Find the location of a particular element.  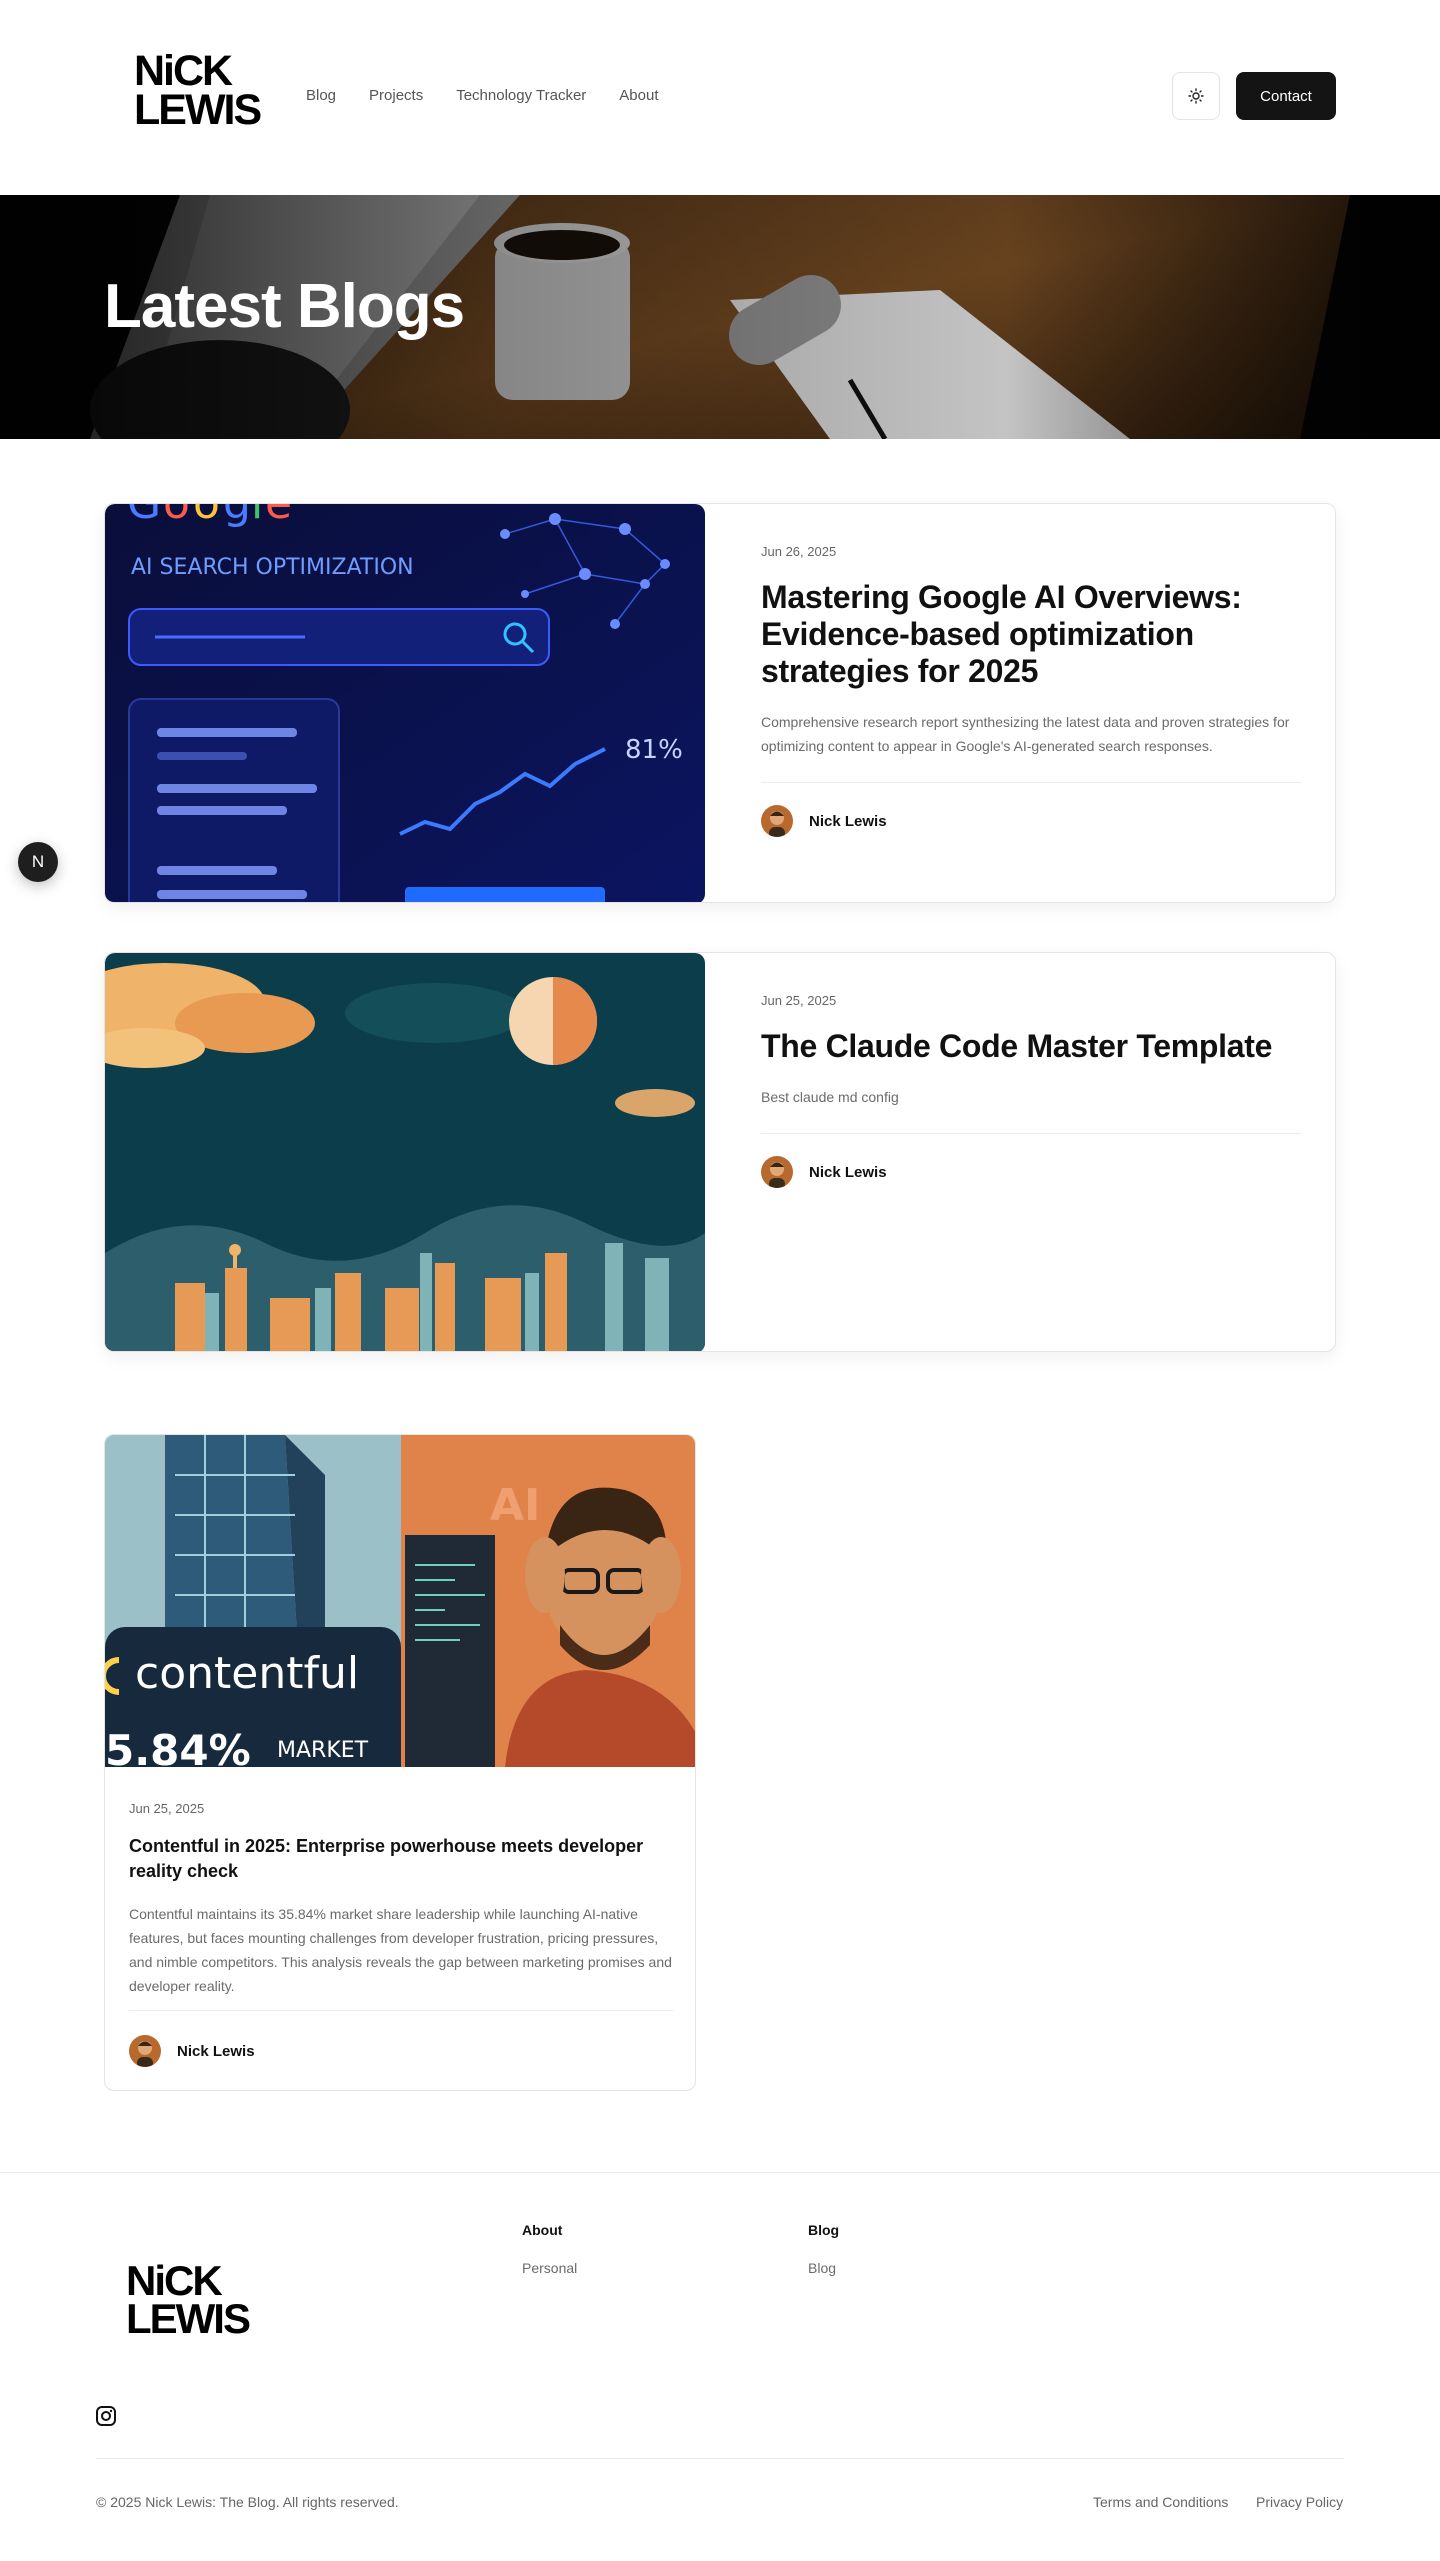

page-title: Latest Blogs is located at coordinates (284, 306).